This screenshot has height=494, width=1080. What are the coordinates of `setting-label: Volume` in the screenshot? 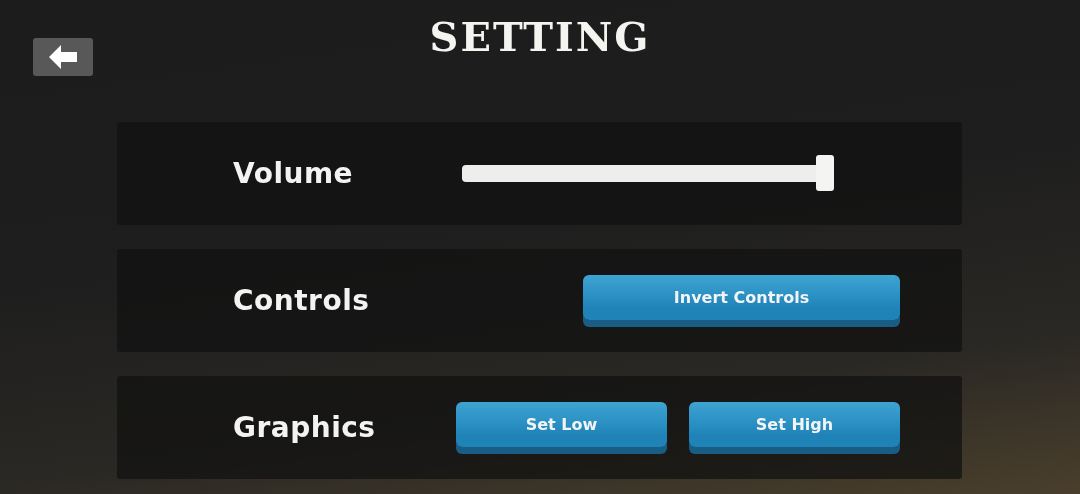 It's located at (293, 173).